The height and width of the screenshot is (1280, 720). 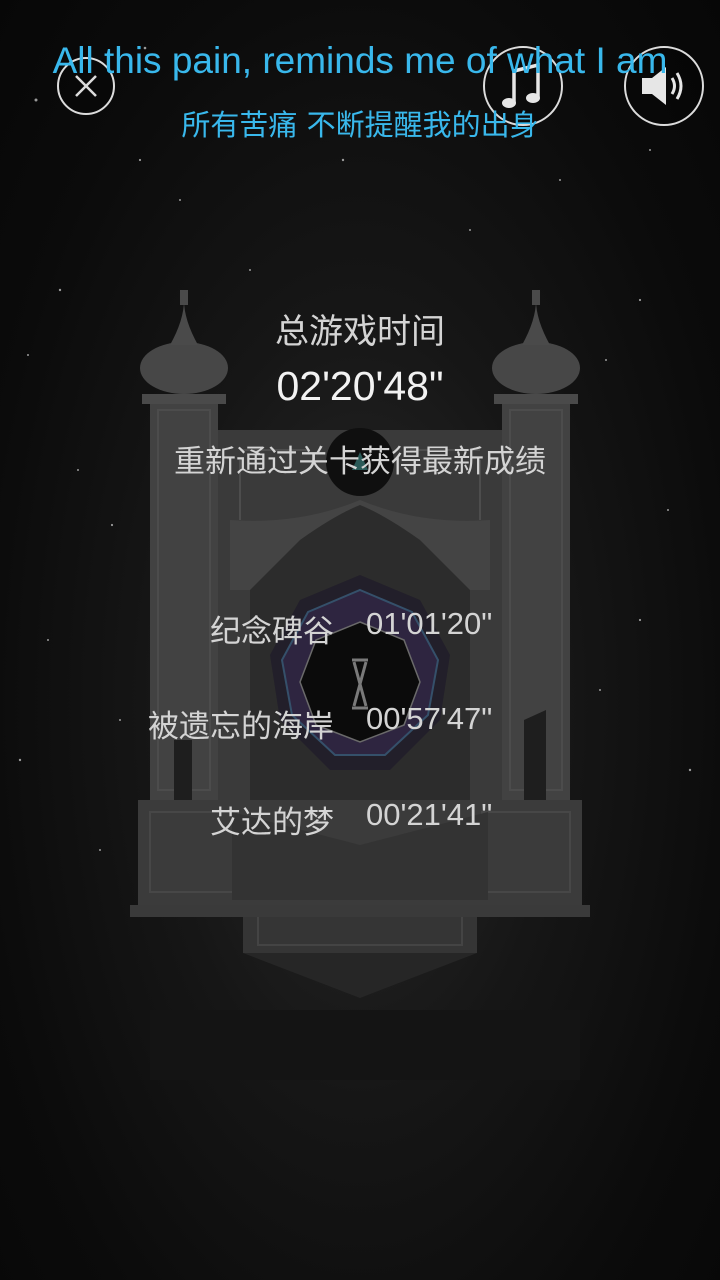 What do you see at coordinates (272, 632) in the screenshot?
I see `level-name: 纪念碑谷` at bounding box center [272, 632].